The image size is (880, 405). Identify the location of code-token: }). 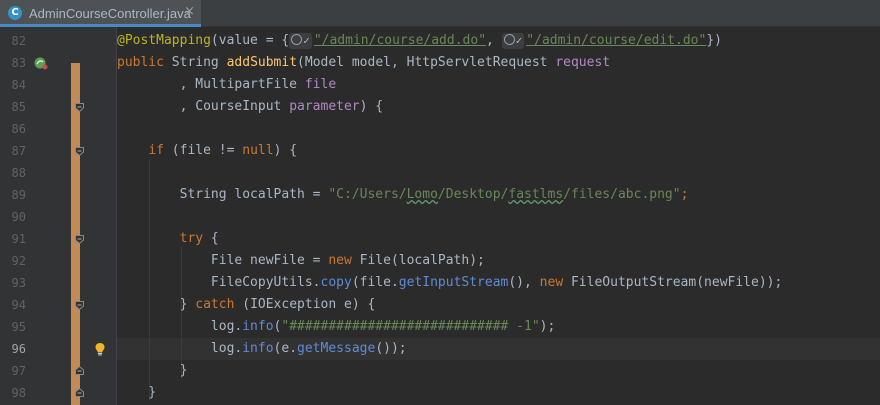
(714, 40).